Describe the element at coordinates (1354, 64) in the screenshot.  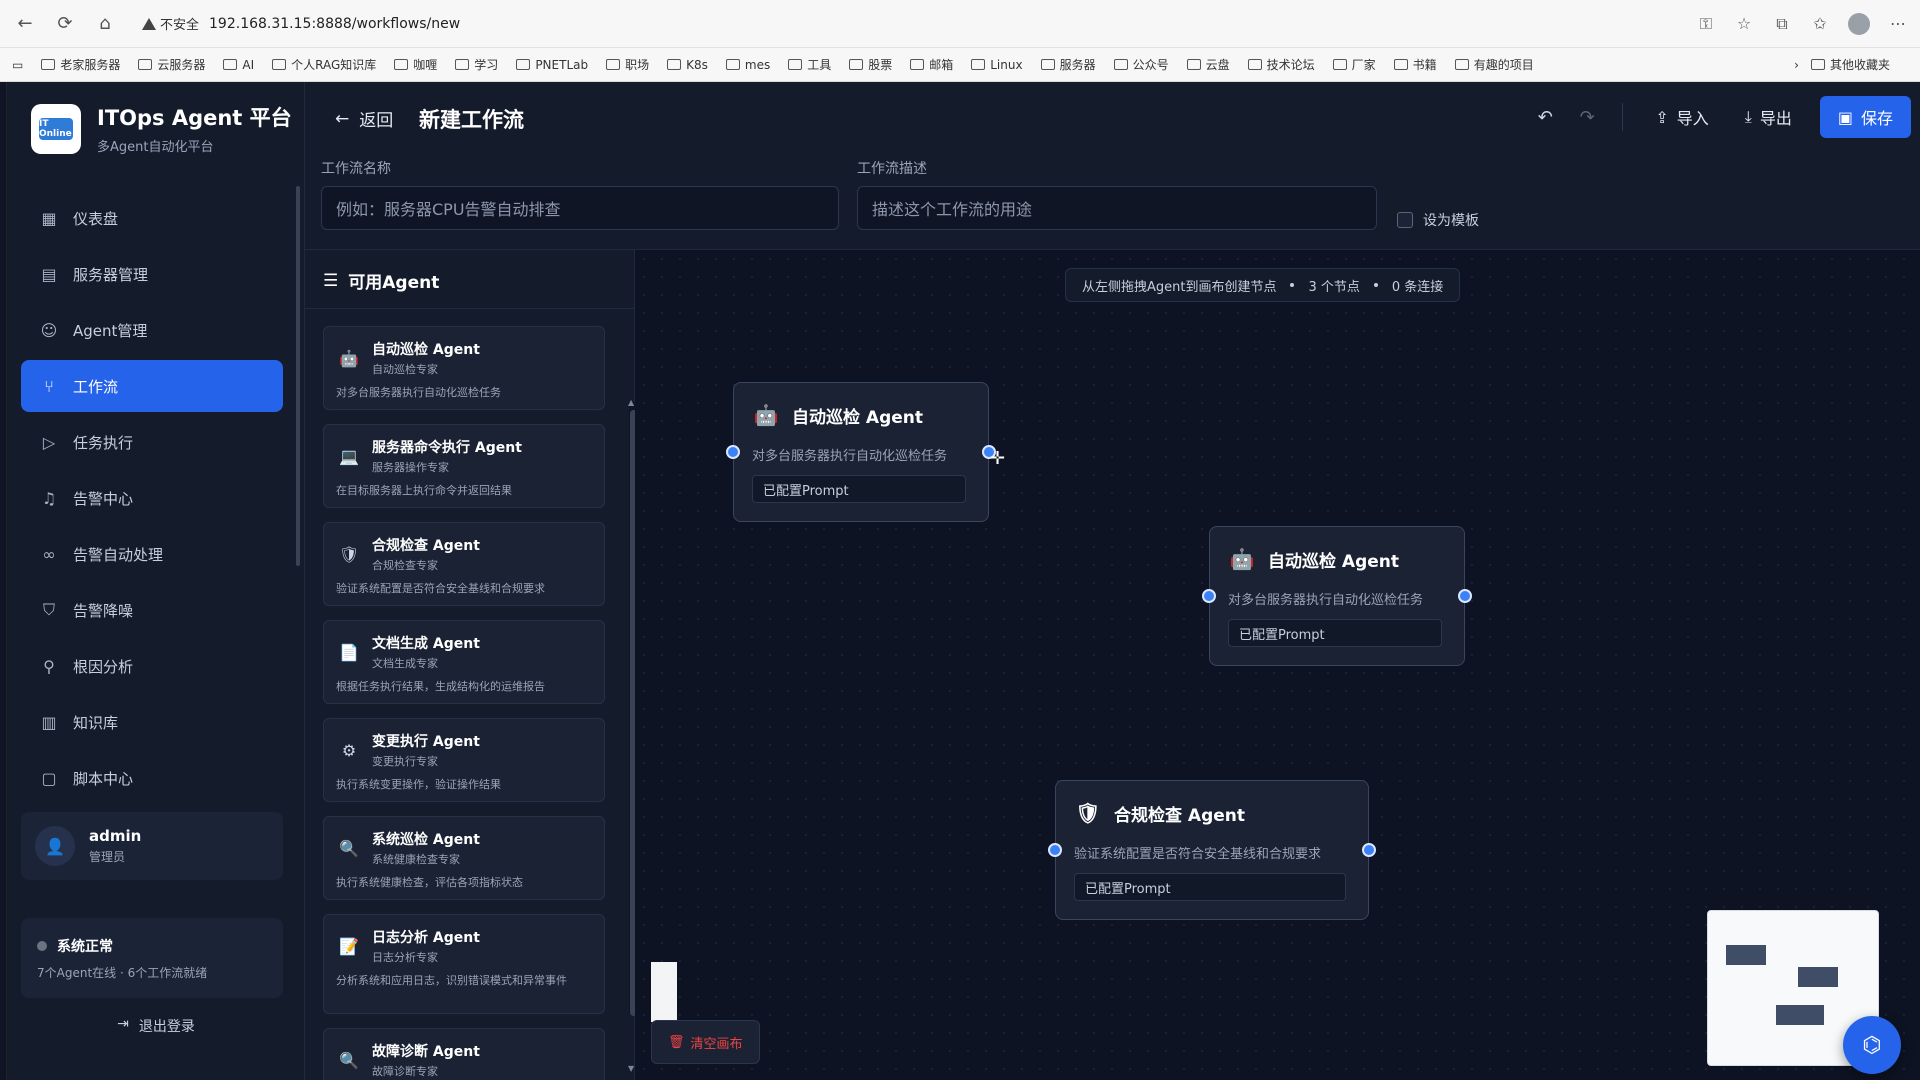
I see `bookmark-item: 厂家` at that location.